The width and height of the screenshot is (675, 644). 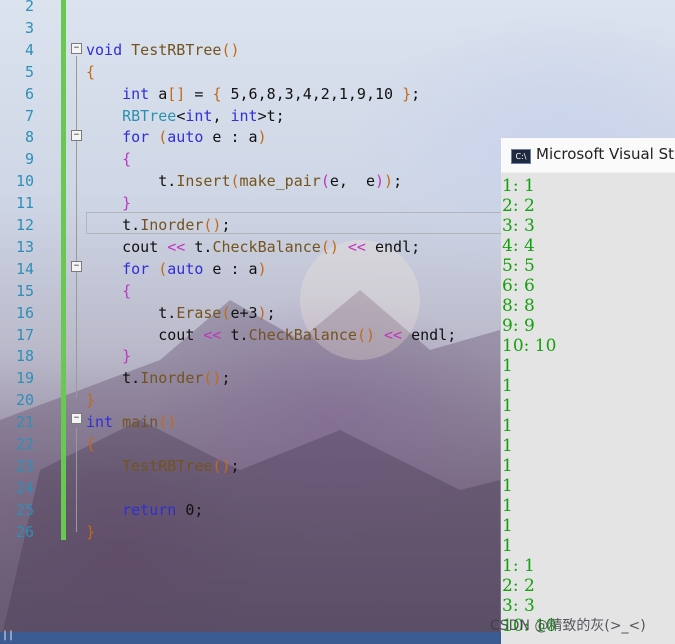 I want to click on code-line: t.Erase(e+3);, so click(x=180, y=314).